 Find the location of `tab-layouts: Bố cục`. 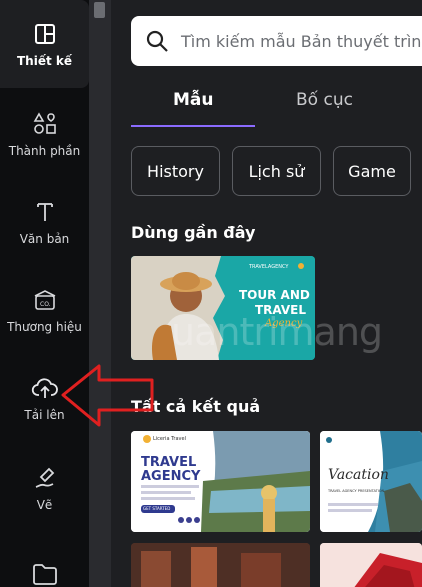

tab-layouts: Bố cục is located at coordinates (324, 100).